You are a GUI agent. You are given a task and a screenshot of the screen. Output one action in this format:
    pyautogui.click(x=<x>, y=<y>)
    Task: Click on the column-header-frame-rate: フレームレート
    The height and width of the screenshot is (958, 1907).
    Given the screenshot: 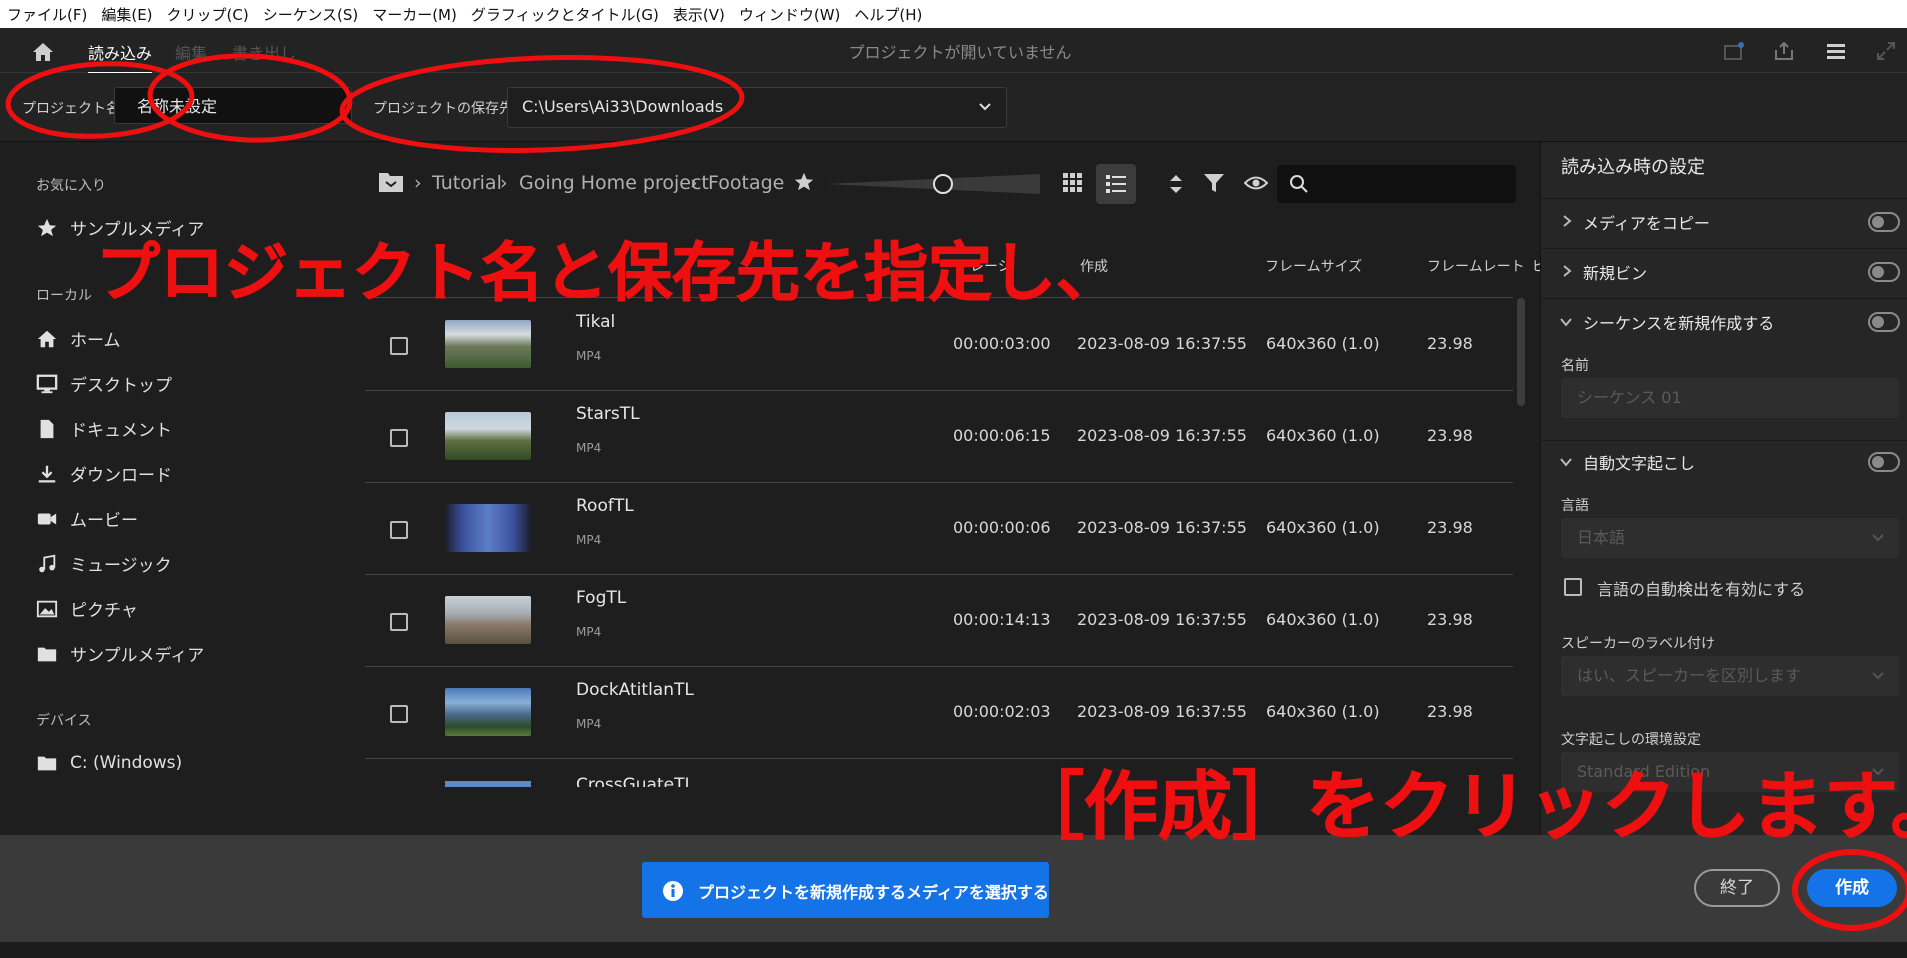 What is the action you would take?
    pyautogui.click(x=1476, y=266)
    